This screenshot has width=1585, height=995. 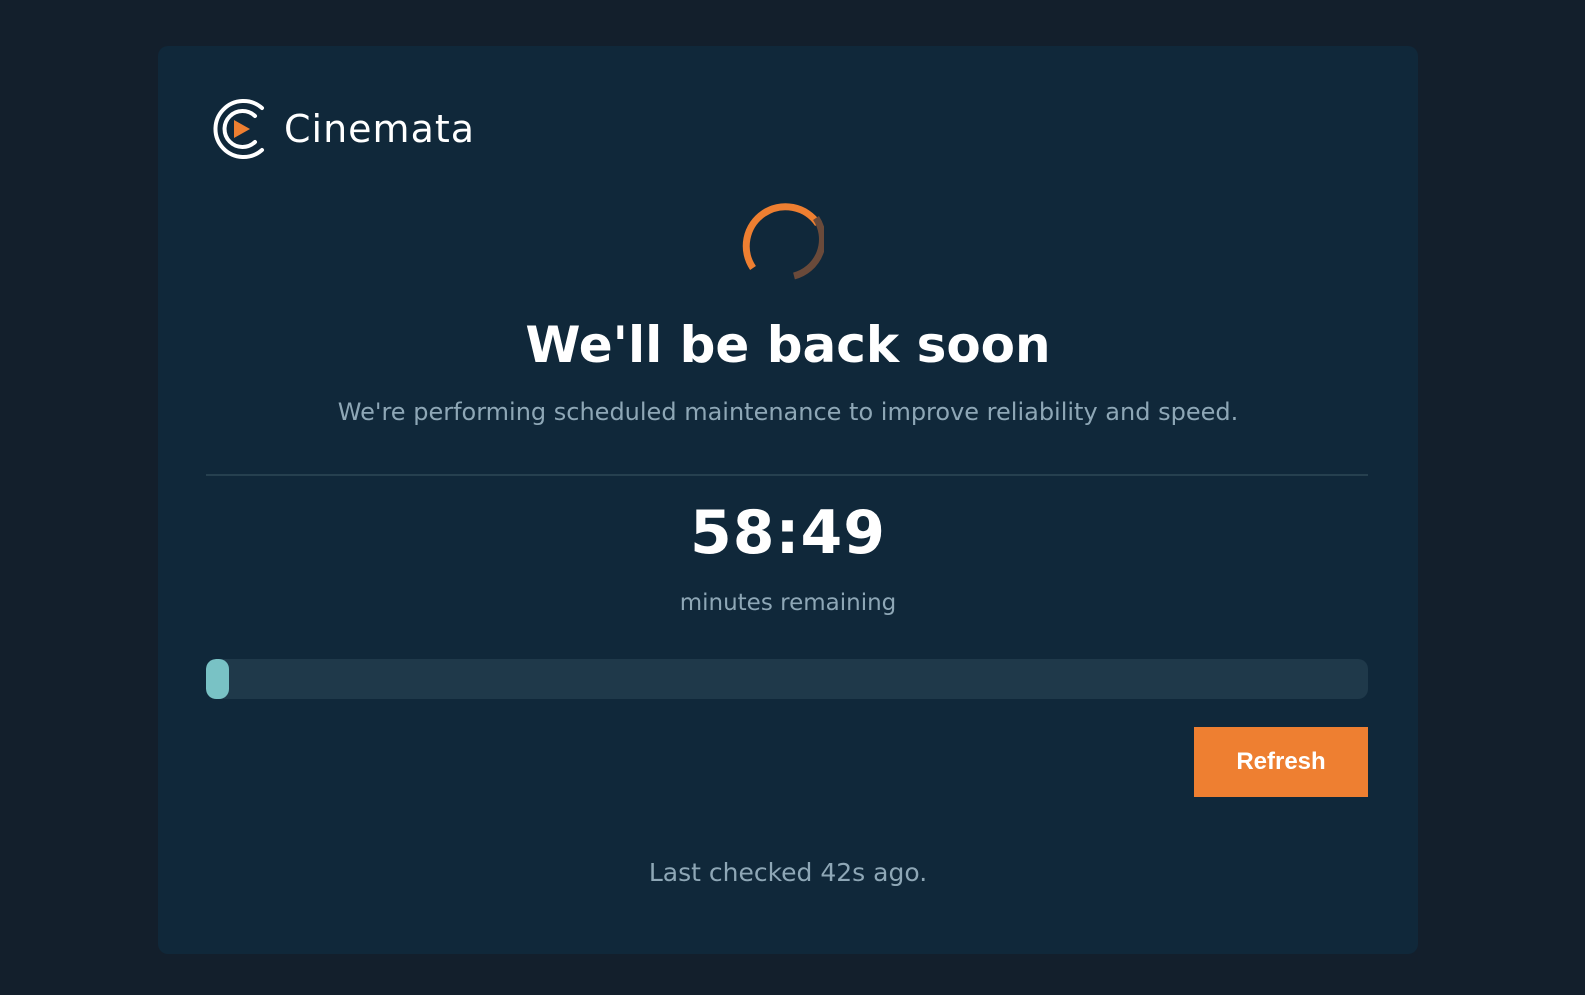 What do you see at coordinates (787, 475) in the screenshot?
I see `divider` at bounding box center [787, 475].